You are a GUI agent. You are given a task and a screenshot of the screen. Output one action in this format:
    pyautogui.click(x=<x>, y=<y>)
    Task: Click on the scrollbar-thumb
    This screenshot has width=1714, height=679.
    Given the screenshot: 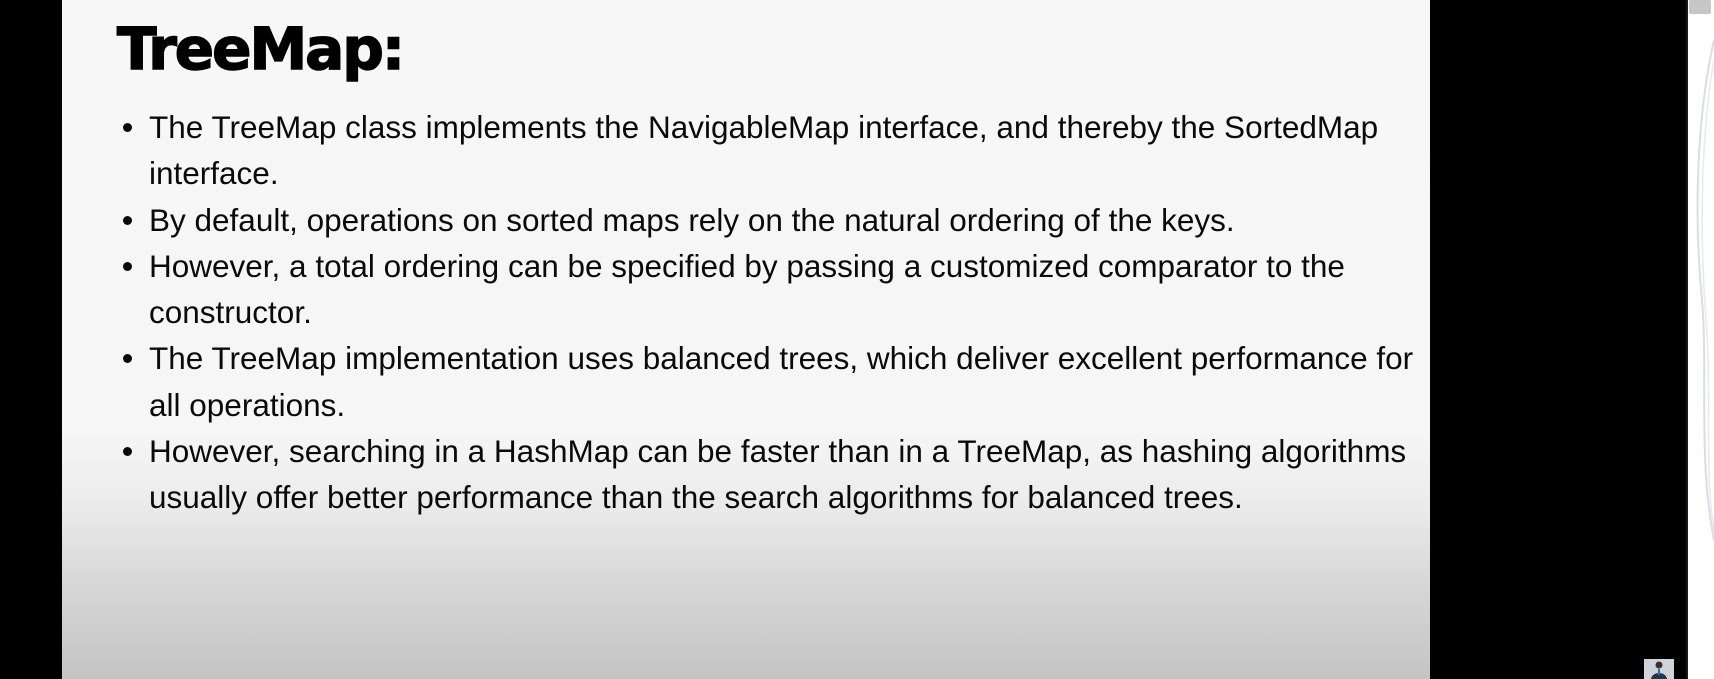 What is the action you would take?
    pyautogui.click(x=1700, y=7)
    